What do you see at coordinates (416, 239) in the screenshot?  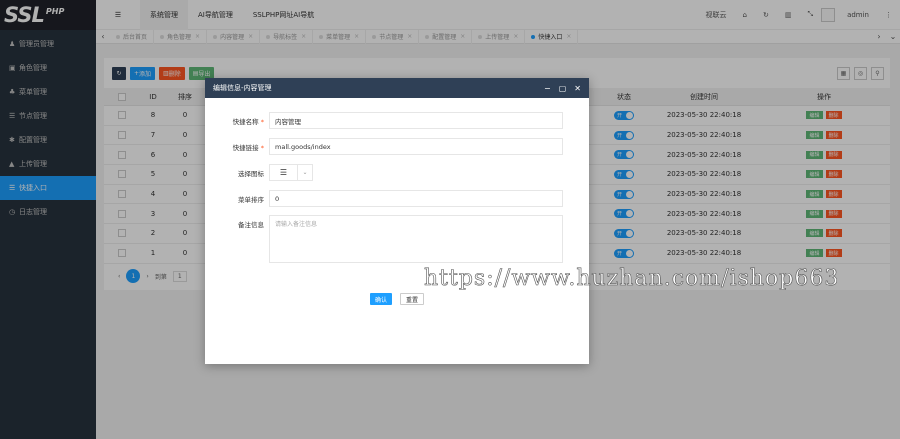 I see `remark-textarea: 请输入备注信息` at bounding box center [416, 239].